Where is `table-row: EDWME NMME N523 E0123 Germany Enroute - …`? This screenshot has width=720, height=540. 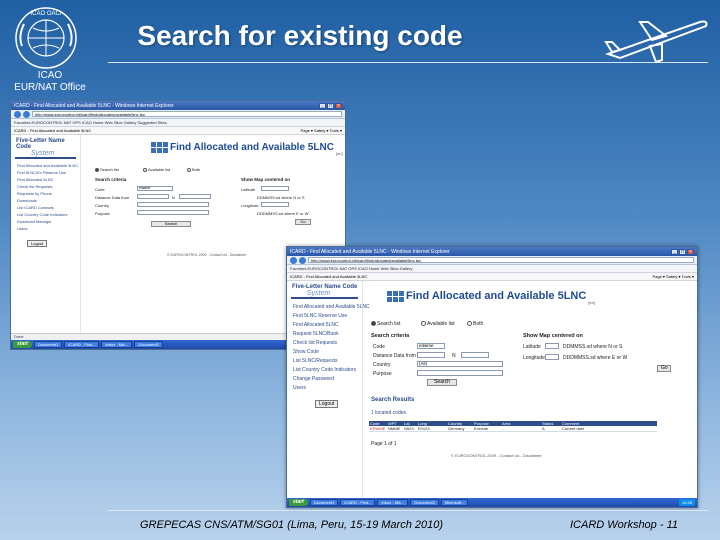 table-row: EDWME NMME N523 E0123 Germany Enroute - … is located at coordinates (513, 429).